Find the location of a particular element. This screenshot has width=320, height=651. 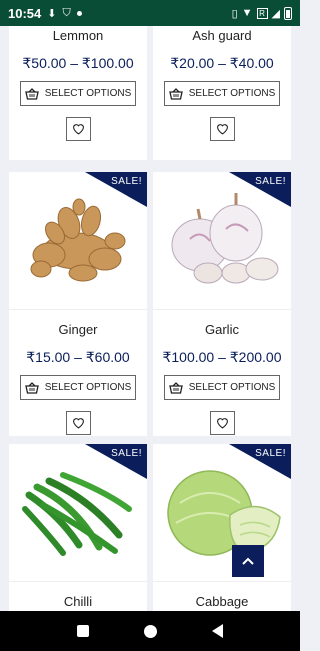

system-nav-bar is located at coordinates (150, 631).